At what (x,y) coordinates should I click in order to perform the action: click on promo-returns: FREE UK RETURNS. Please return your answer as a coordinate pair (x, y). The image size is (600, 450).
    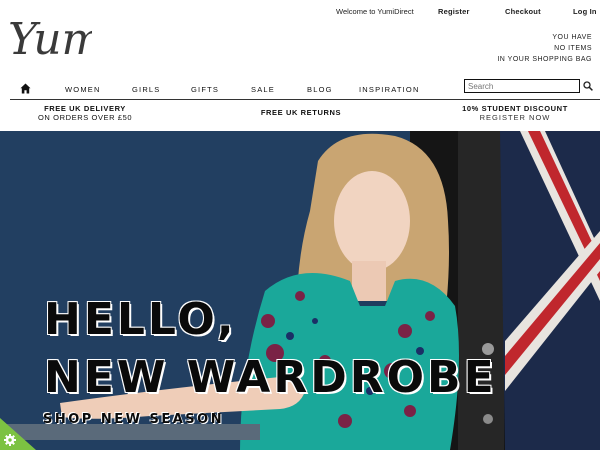
    Looking at the image, I should click on (301, 112).